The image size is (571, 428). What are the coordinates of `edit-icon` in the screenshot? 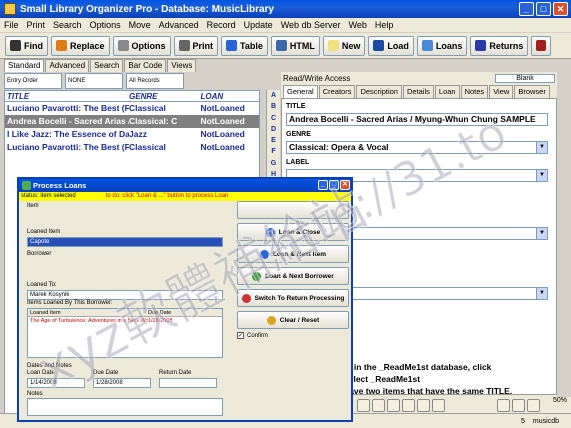 It's located at (423, 405).